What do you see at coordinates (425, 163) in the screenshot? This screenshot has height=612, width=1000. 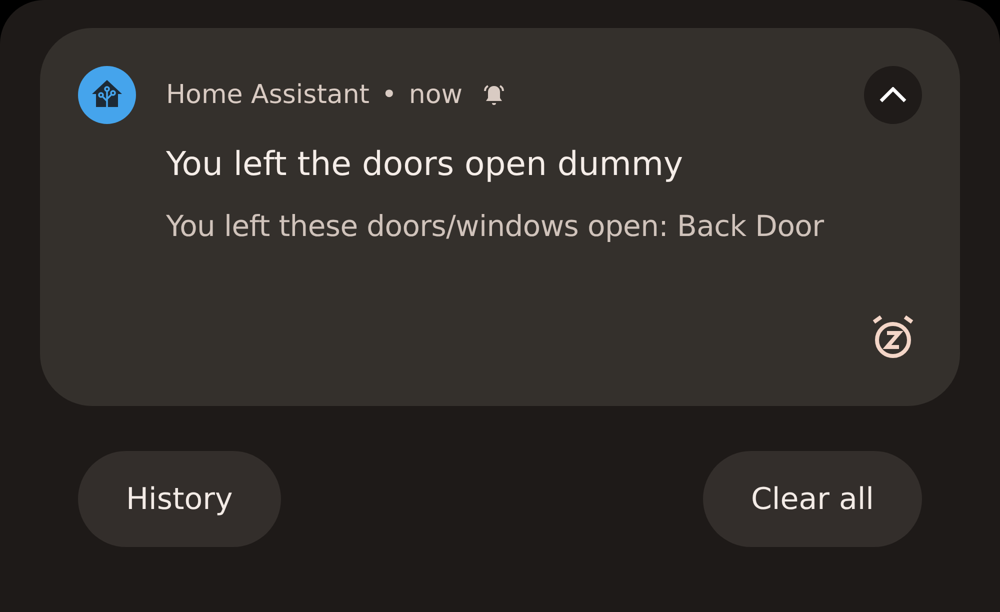 I see `notification-title: You left the doors open dummy` at bounding box center [425, 163].